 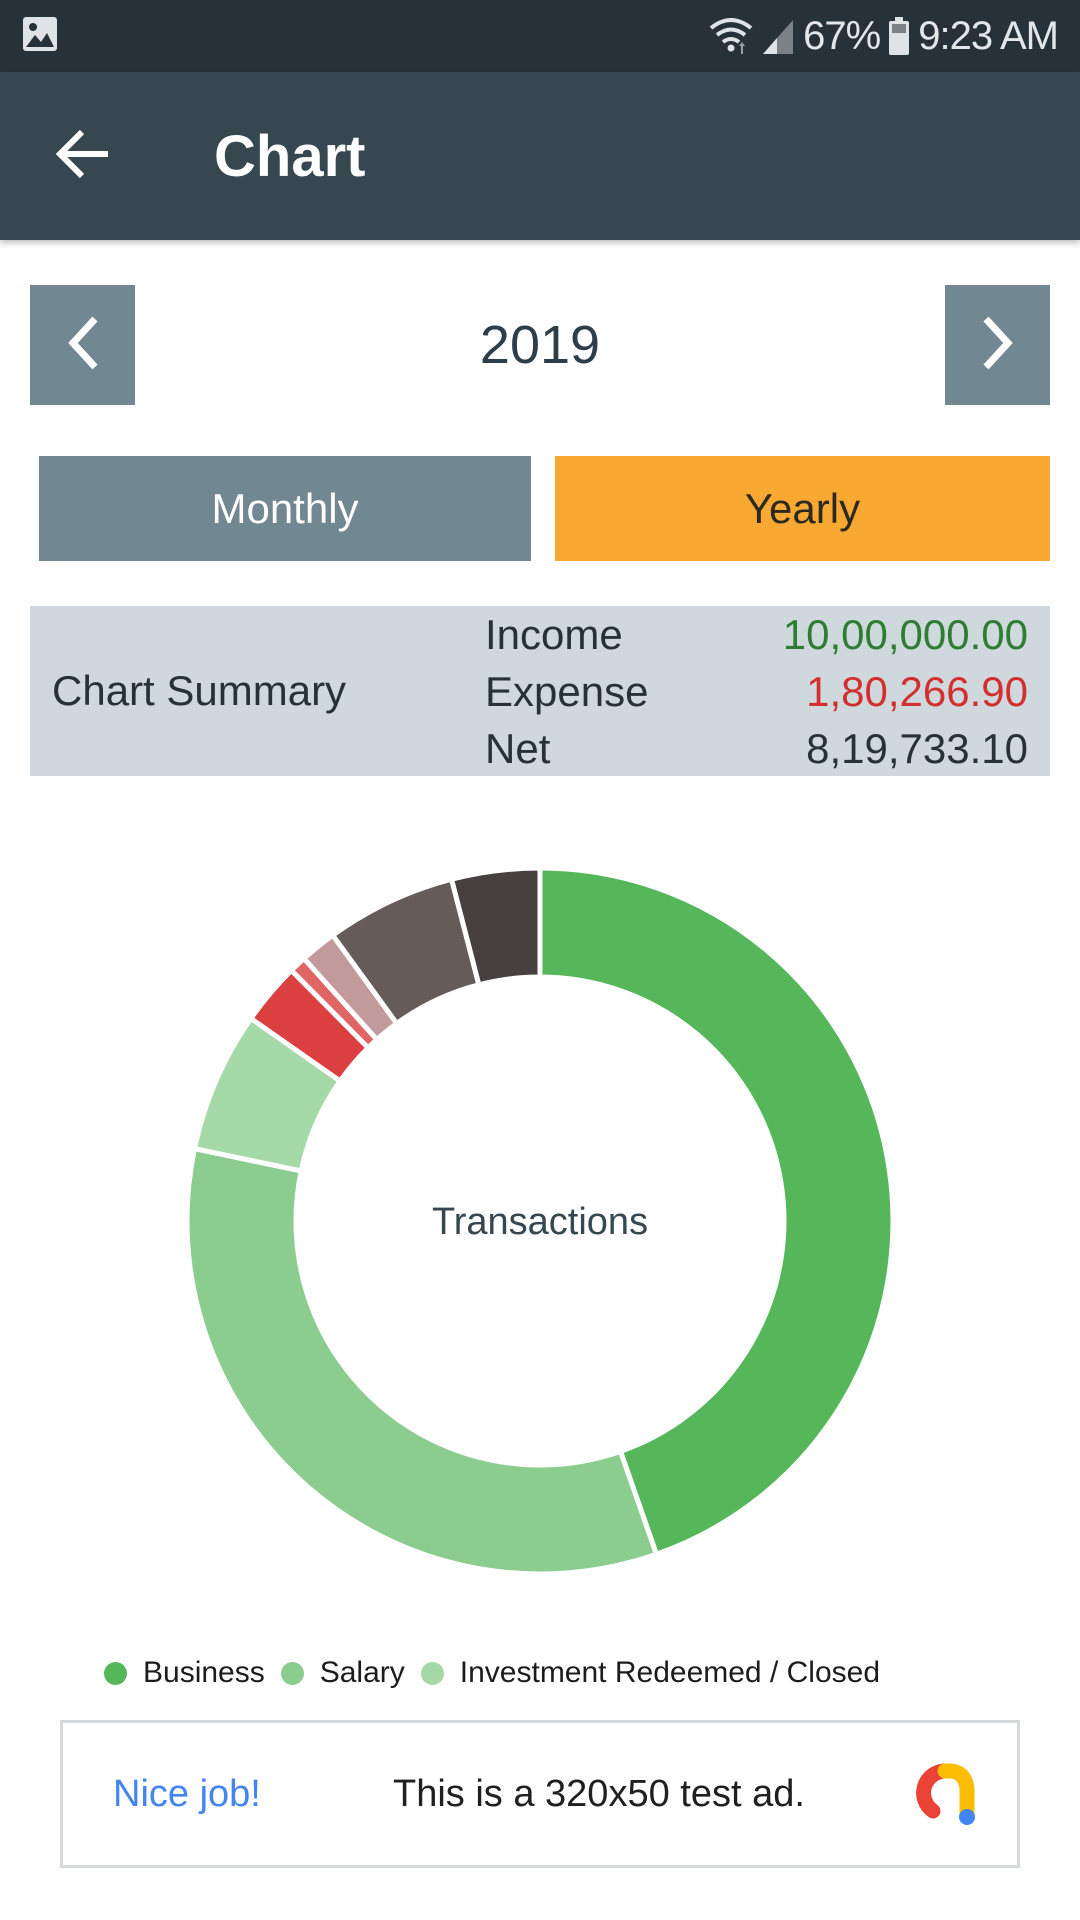 I want to click on period-toggle: Monthly Yearly, so click(x=544, y=508).